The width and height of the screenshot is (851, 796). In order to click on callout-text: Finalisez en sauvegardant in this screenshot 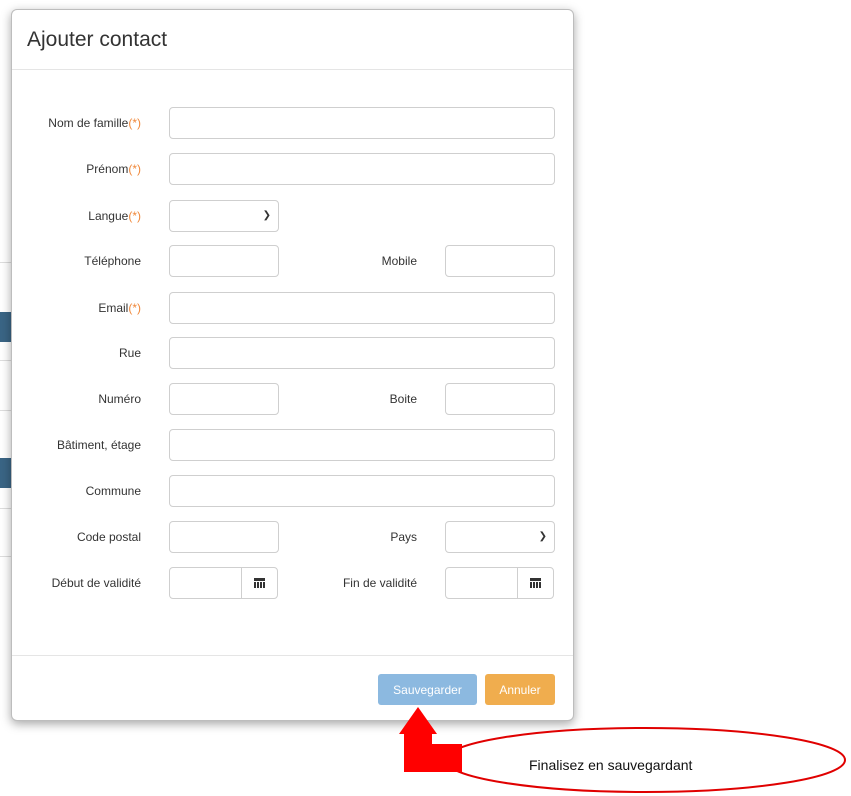, I will do `click(611, 765)`.